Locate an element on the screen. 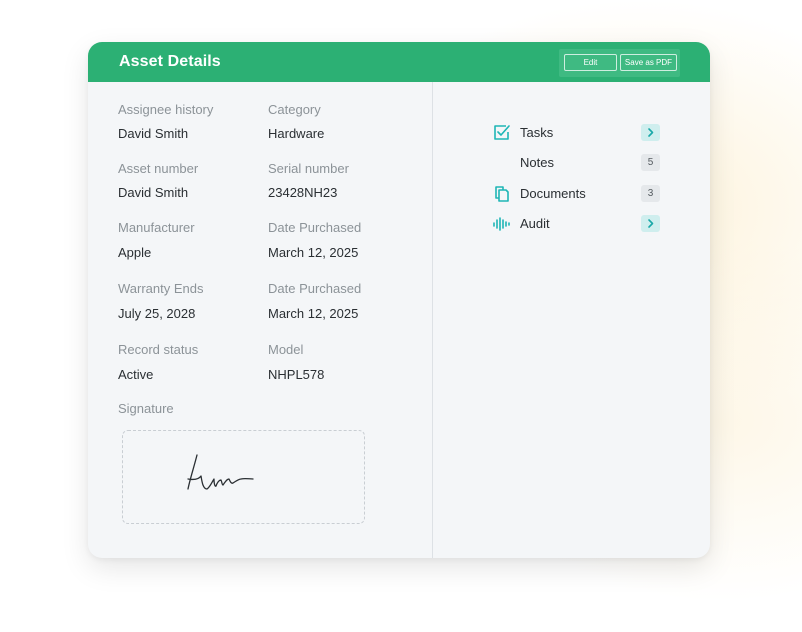 The image size is (802, 632). category-value: Hardware is located at coordinates (296, 133).